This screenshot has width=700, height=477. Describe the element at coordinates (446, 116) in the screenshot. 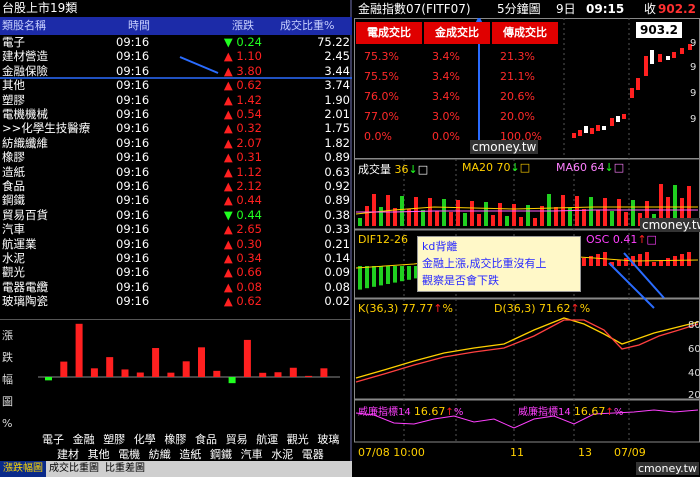

I see `ratio-cell: 3.0%` at that location.